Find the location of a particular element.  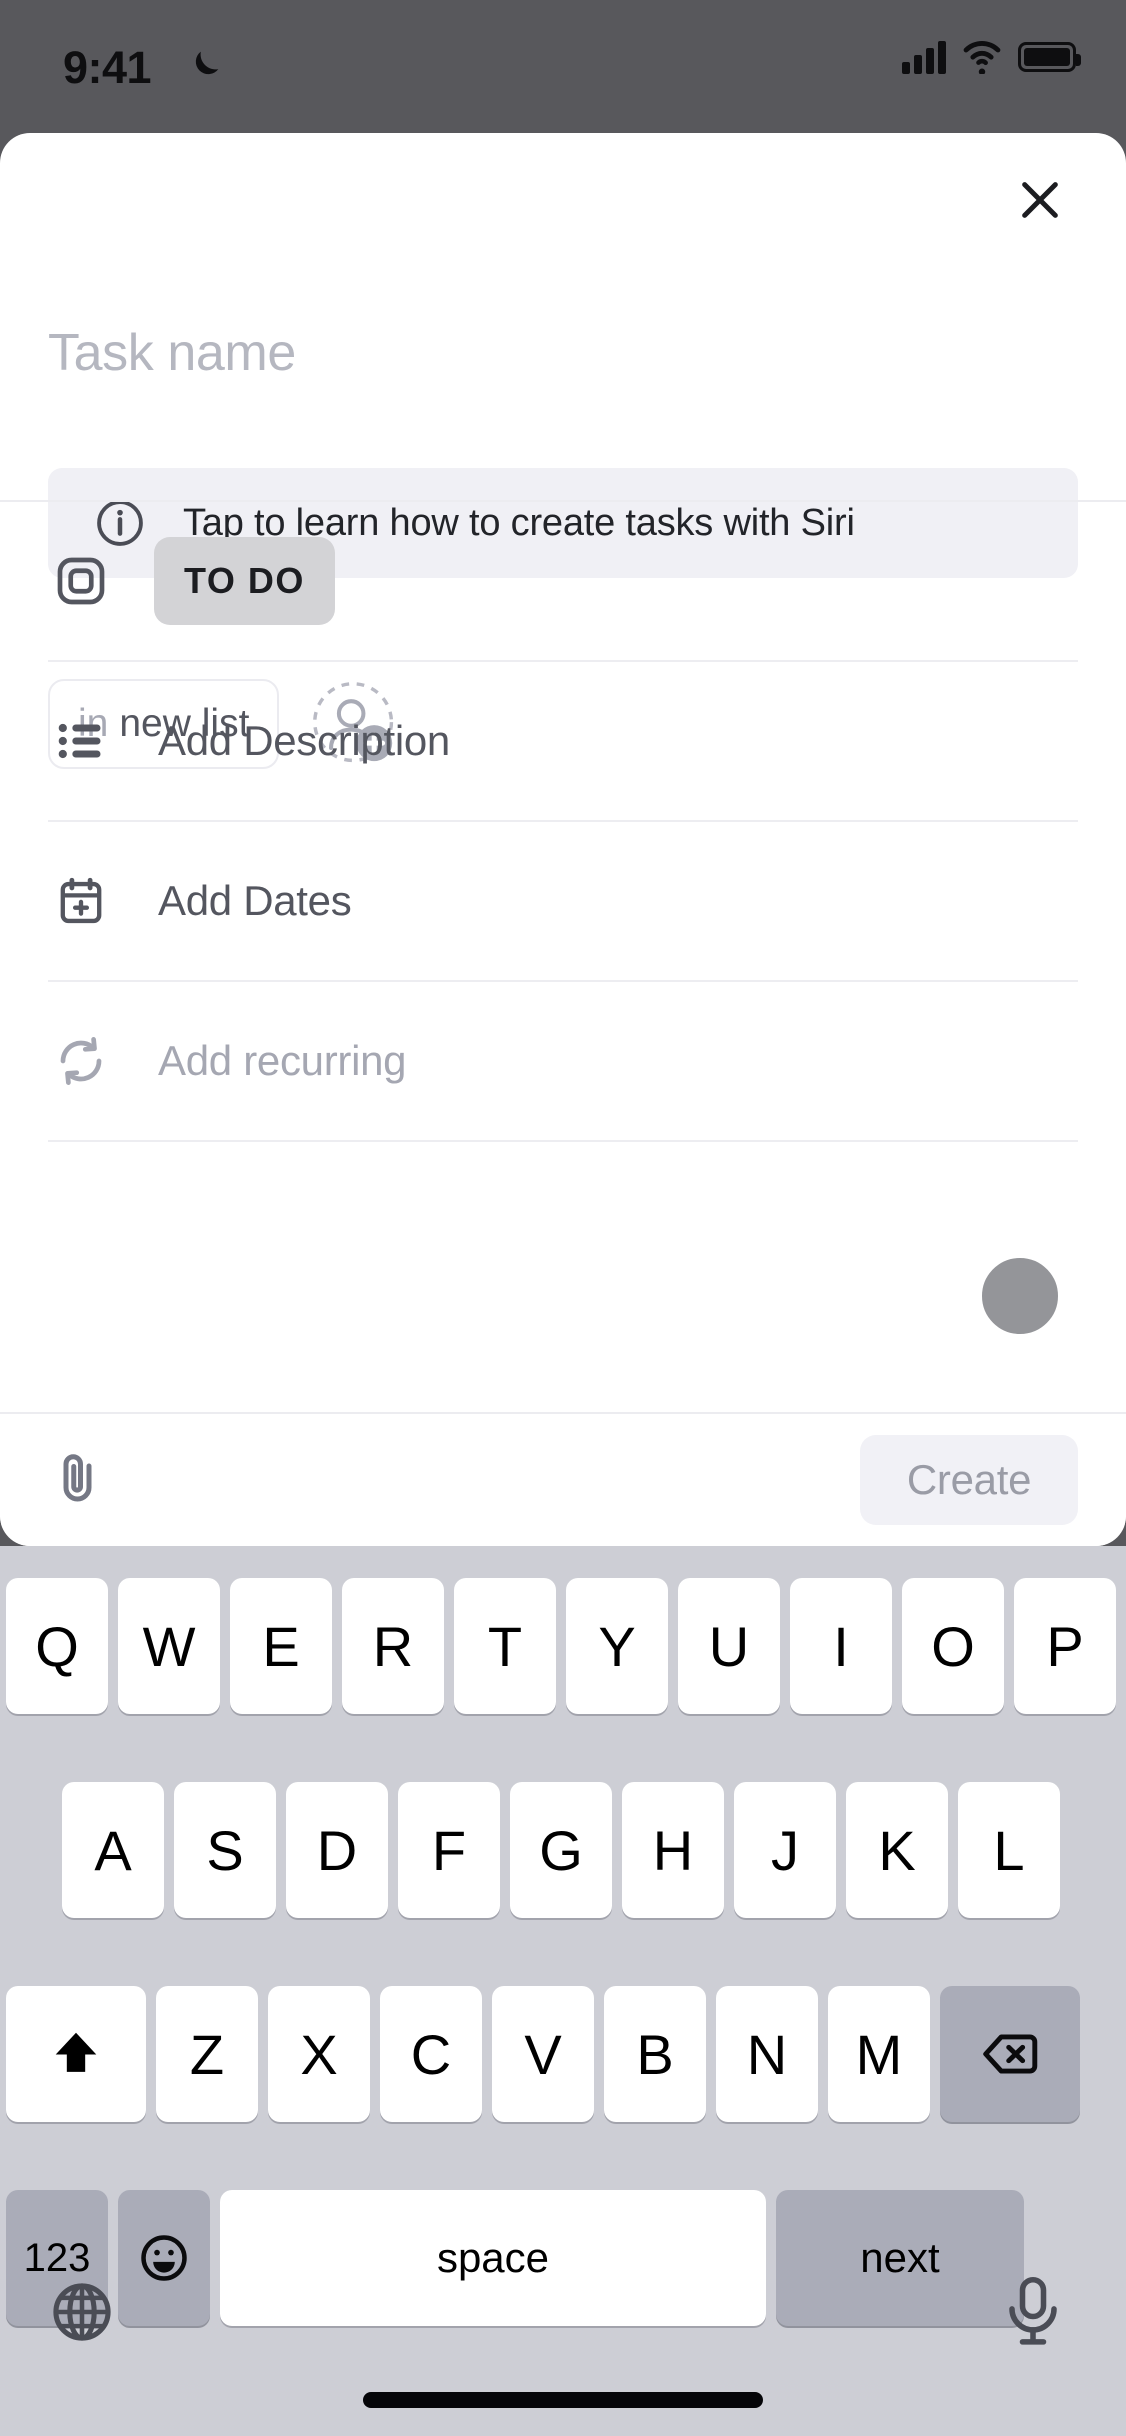

key-n: N is located at coordinates (767, 2054).